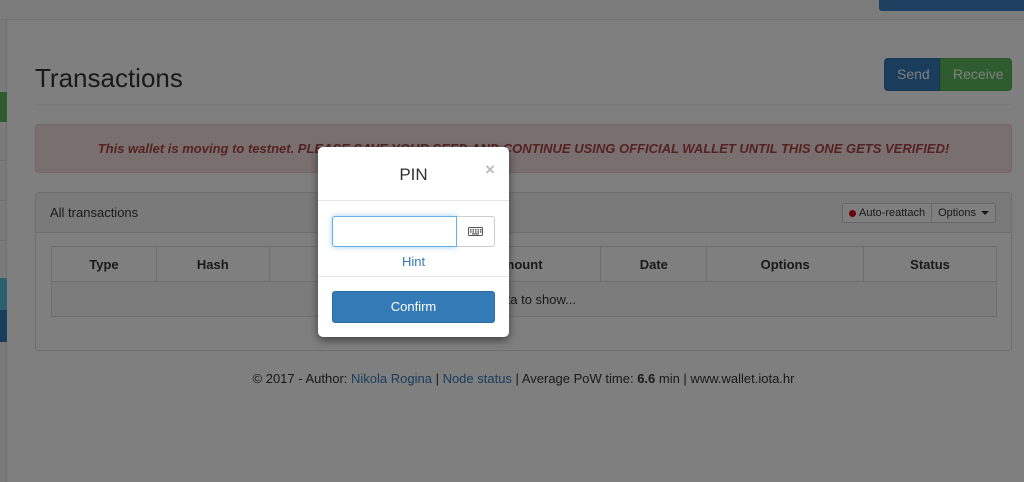 Image resolution: width=1024 pixels, height=482 pixels. Describe the element at coordinates (413, 307) in the screenshot. I see `confirm-button: Confirm` at that location.